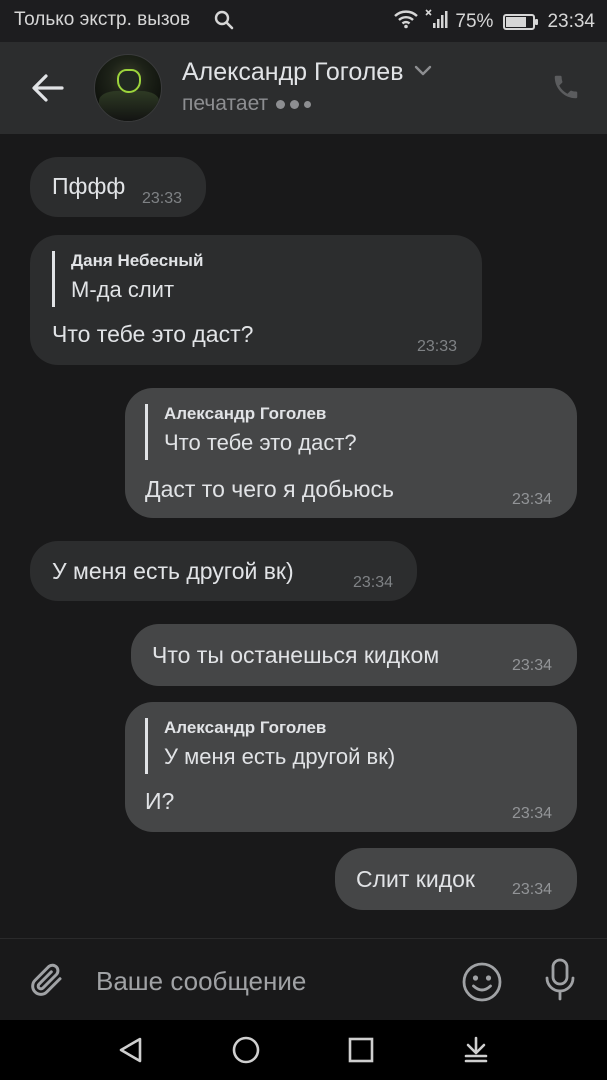  Describe the element at coordinates (201, 981) in the screenshot. I see `message-input: Ваше сообщение` at that location.